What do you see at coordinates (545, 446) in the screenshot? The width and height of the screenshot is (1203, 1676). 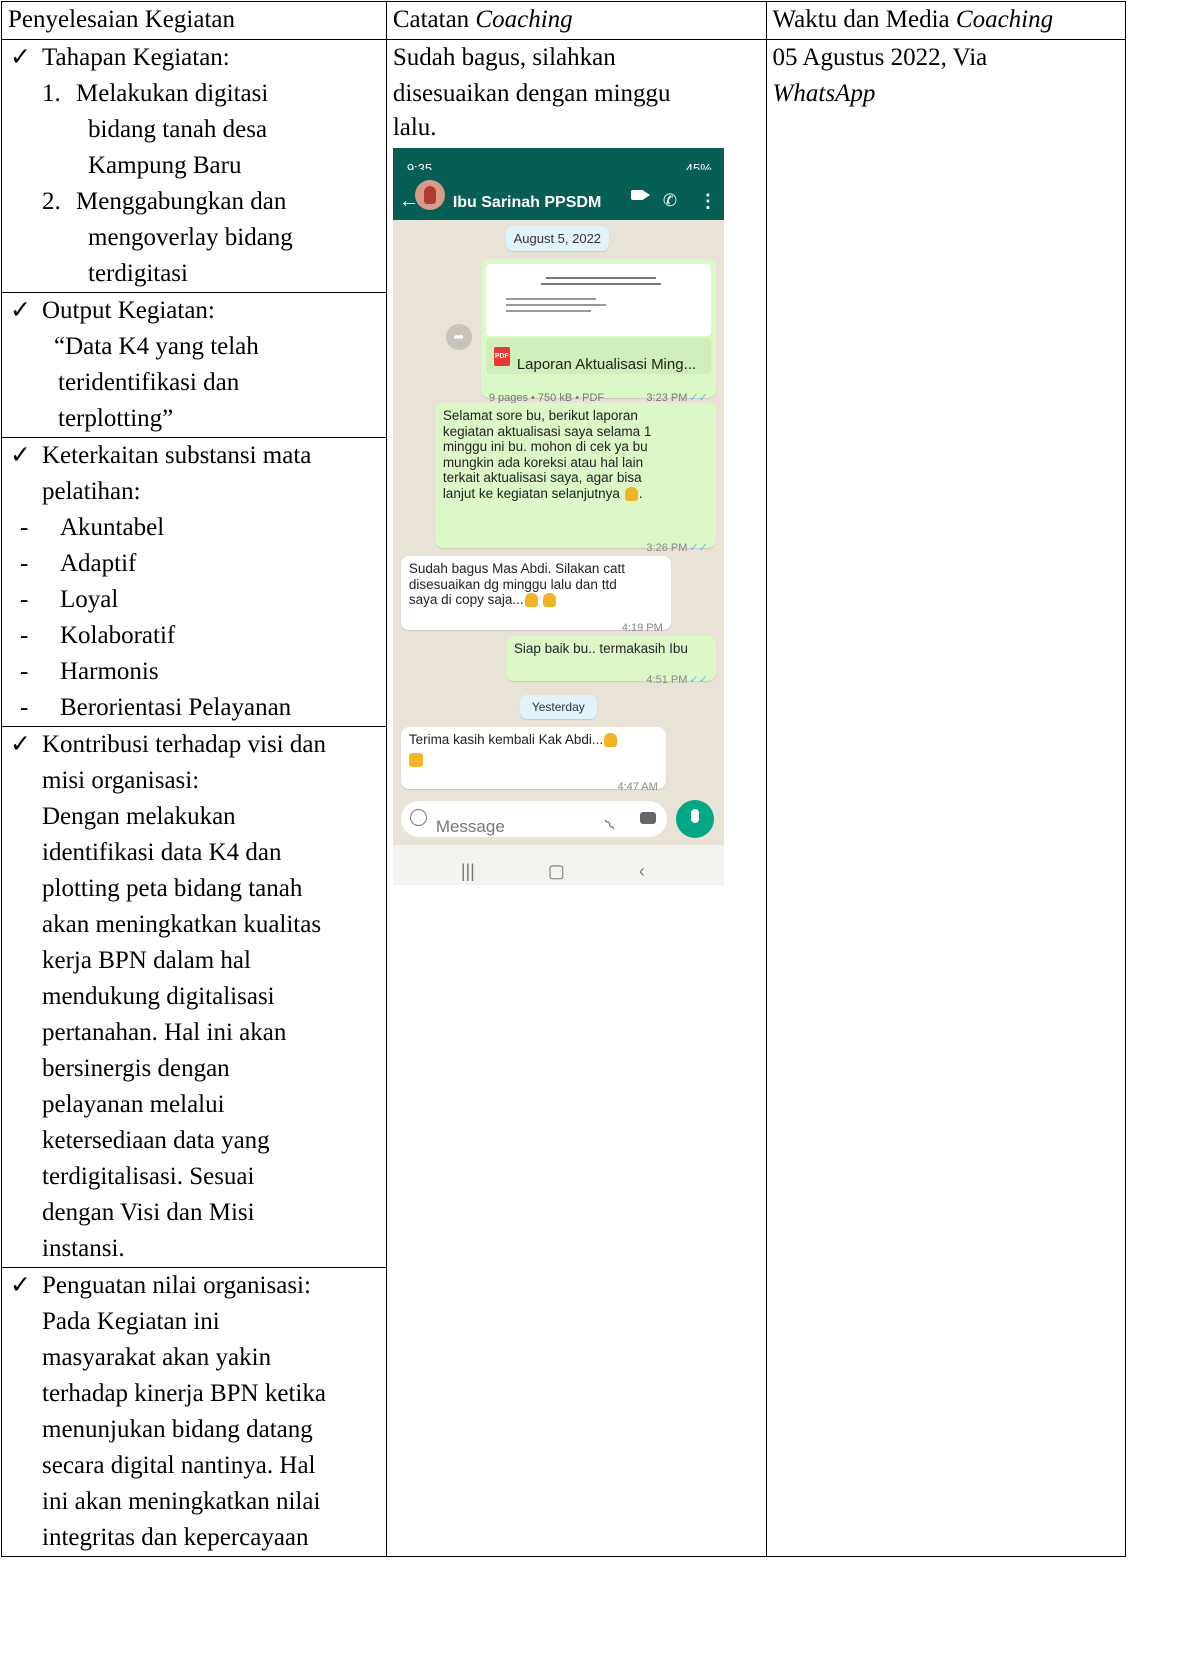 I see `message-line: minggu ini bu. mohon di cek ya bu` at bounding box center [545, 446].